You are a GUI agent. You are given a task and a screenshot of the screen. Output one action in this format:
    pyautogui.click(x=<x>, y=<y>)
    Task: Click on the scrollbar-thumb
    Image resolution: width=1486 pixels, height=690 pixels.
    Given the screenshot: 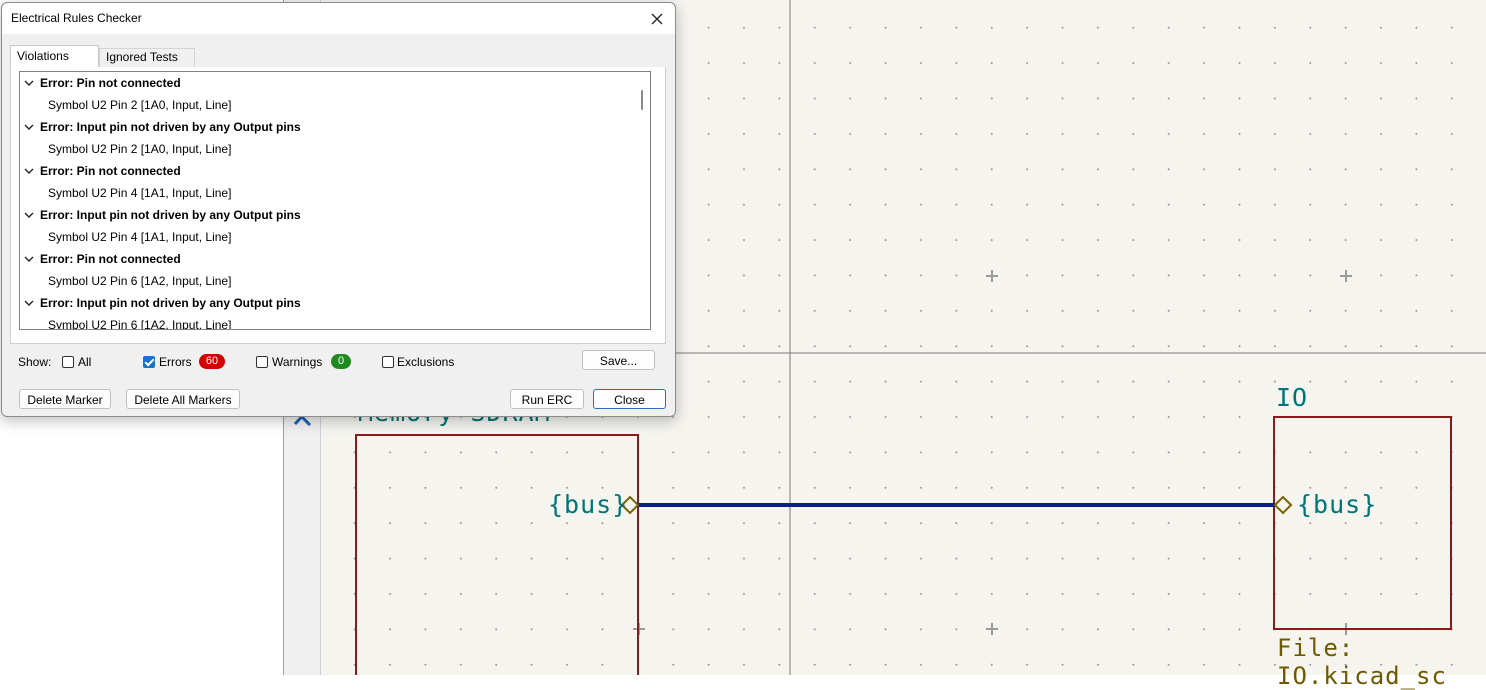 What is the action you would take?
    pyautogui.click(x=642, y=100)
    